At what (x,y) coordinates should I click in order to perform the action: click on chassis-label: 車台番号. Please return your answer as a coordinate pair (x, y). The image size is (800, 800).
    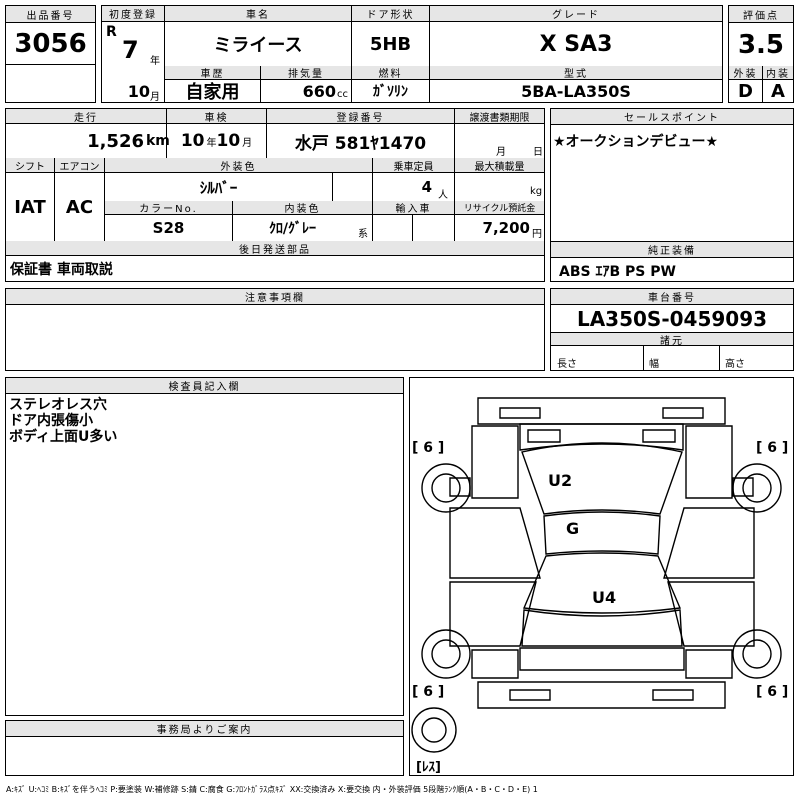
    Looking at the image, I should click on (672, 297).